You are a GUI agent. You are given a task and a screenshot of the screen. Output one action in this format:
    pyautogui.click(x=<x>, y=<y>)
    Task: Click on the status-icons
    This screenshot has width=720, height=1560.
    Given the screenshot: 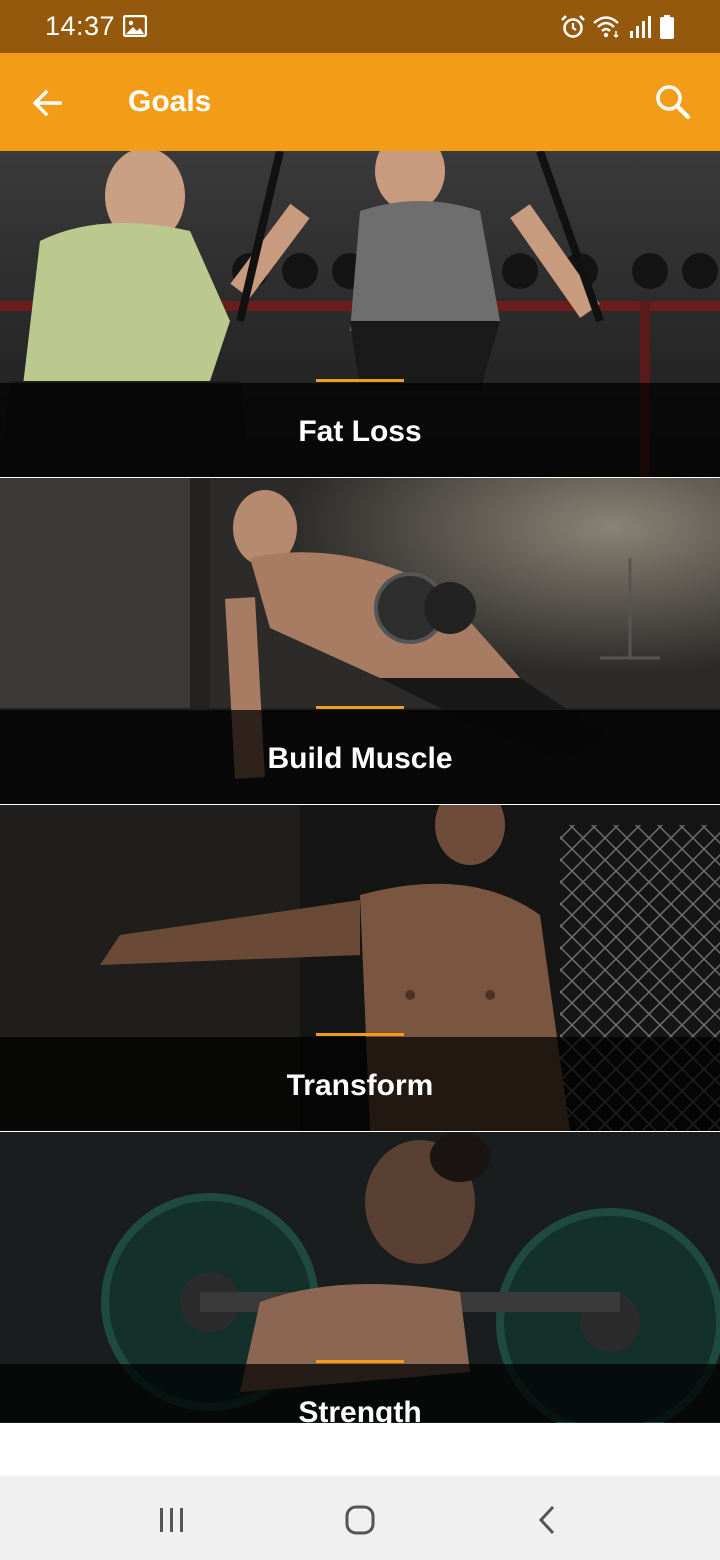 What is the action you would take?
    pyautogui.click(x=618, y=27)
    